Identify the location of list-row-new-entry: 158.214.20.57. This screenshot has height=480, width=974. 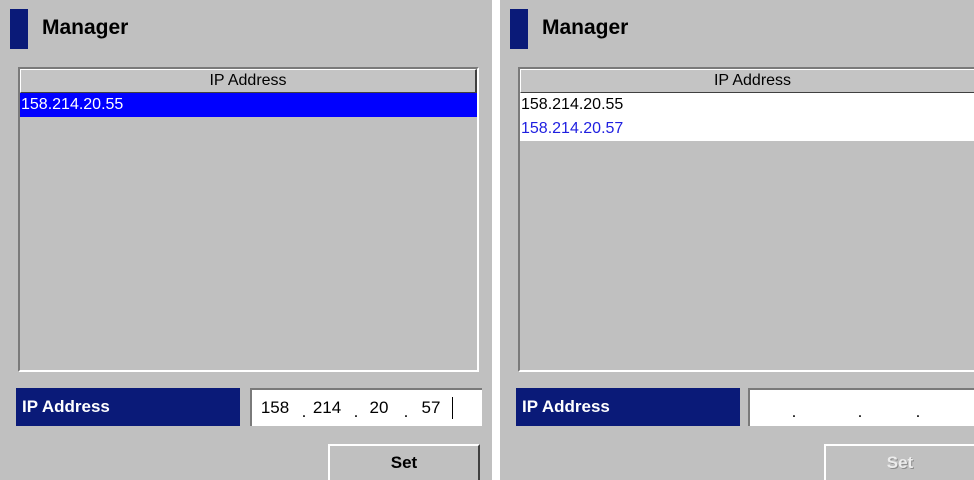
(747, 129).